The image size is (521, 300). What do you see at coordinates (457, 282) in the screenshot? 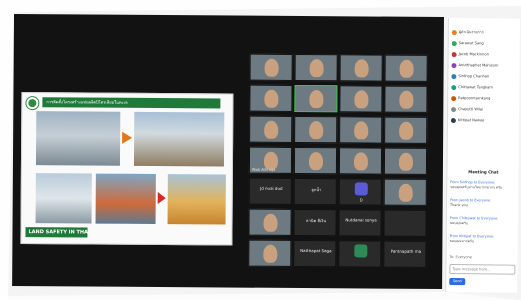
I see `send-button: Send` at bounding box center [457, 282].